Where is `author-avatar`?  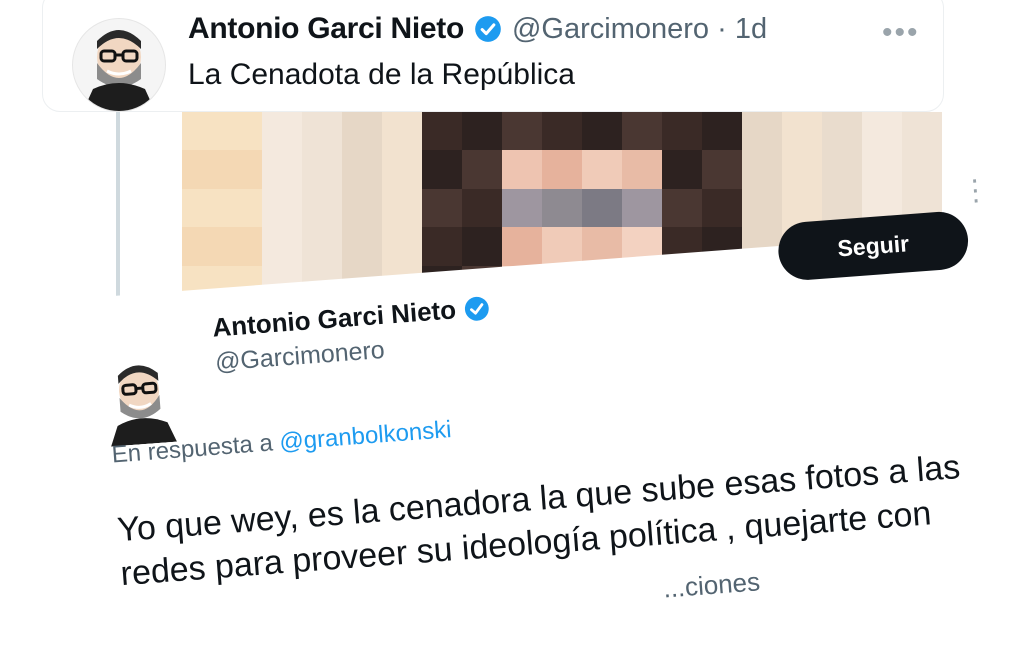 author-avatar is located at coordinates (119, 65).